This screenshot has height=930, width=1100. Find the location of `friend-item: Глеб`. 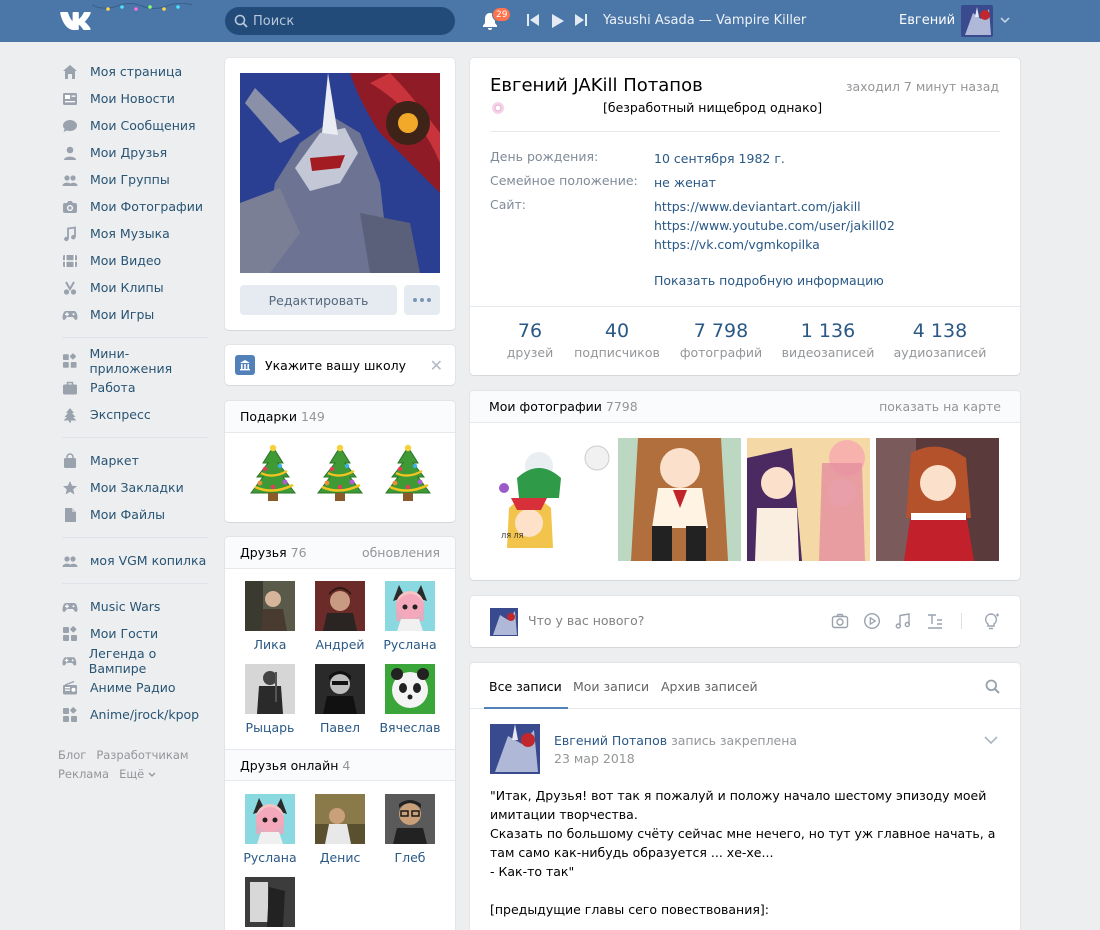

friend-item: Глеб is located at coordinates (410, 829).